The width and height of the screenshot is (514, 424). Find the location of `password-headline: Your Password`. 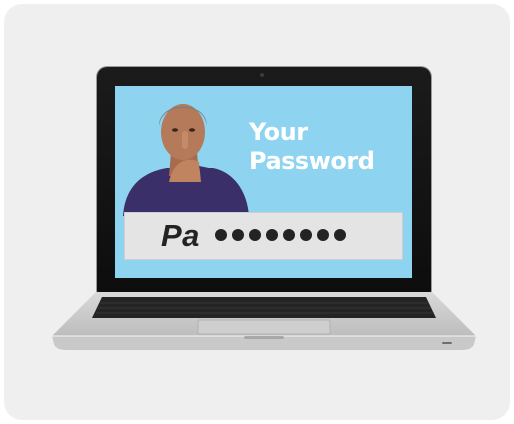

password-headline: Your Password is located at coordinates (329, 147).